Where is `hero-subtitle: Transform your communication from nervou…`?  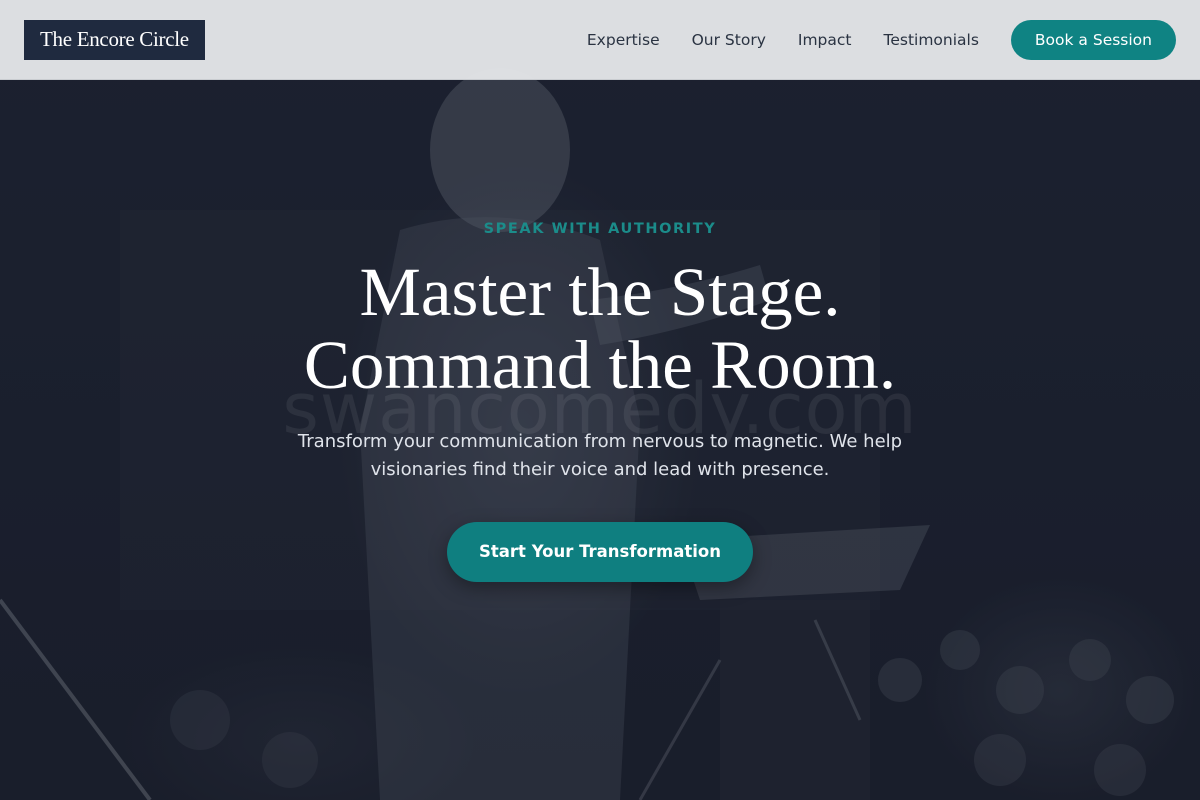
hero-subtitle: Transform your communication from nervou… is located at coordinates (600, 455).